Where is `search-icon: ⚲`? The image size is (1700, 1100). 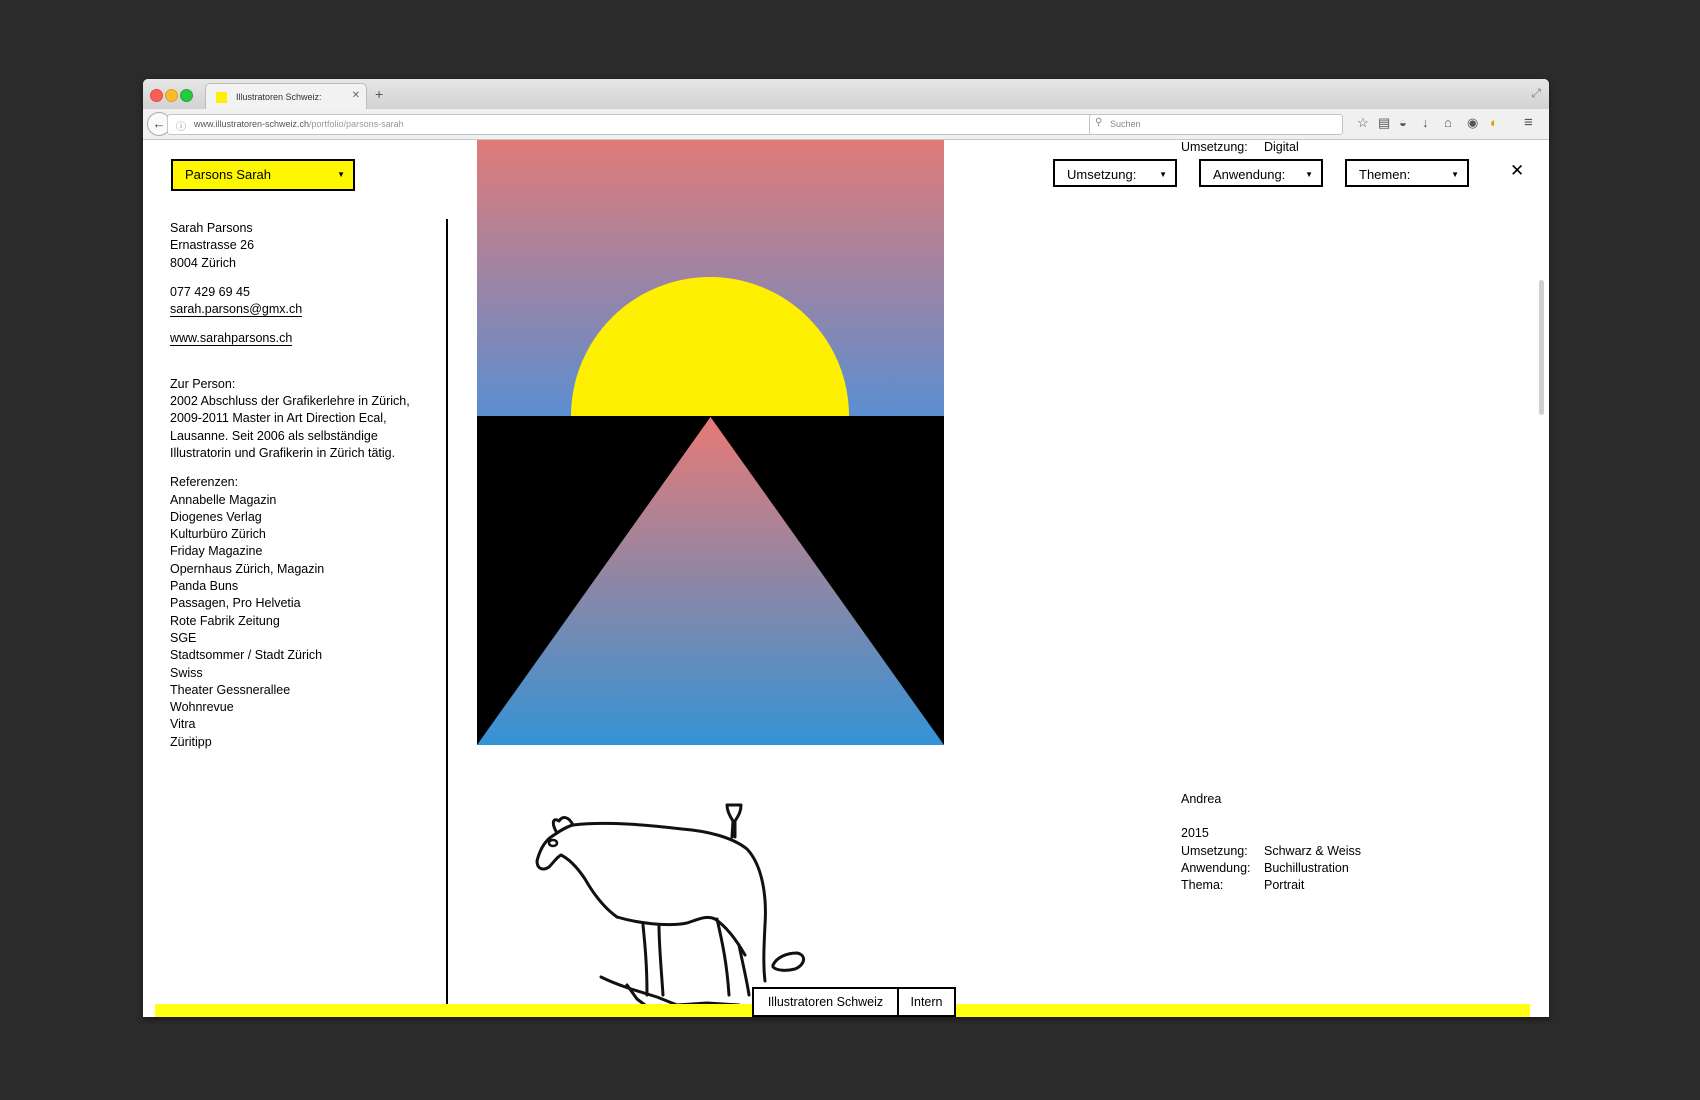 search-icon: ⚲ is located at coordinates (1099, 122).